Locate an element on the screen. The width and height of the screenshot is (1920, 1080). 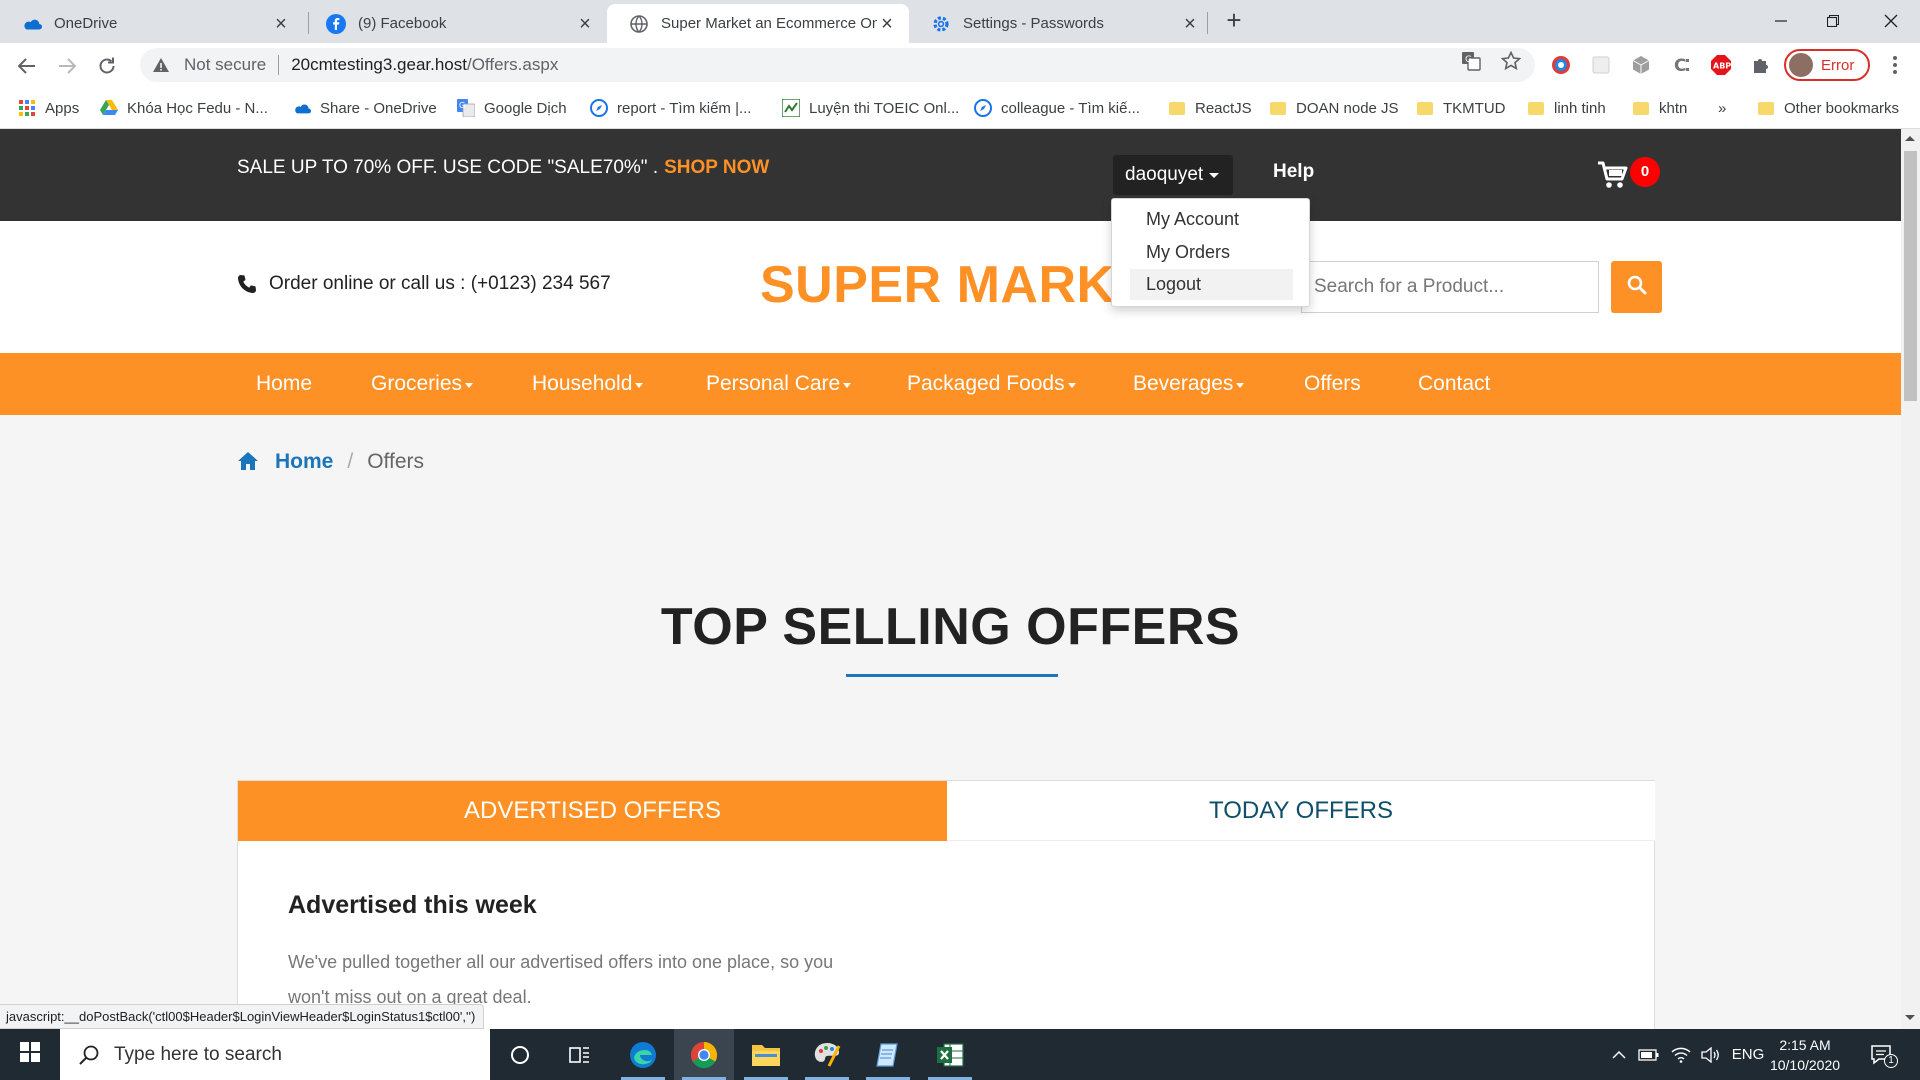
bookmark-folder-linh-tinh: linh tinh is located at coordinates (1566, 108).